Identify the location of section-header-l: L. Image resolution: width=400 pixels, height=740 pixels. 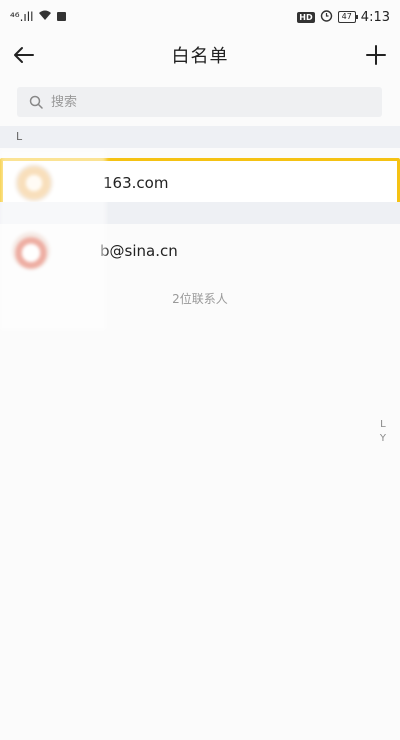
(200, 137).